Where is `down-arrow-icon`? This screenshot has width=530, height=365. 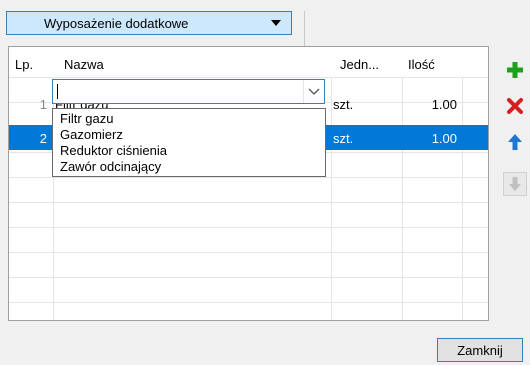 down-arrow-icon is located at coordinates (515, 184).